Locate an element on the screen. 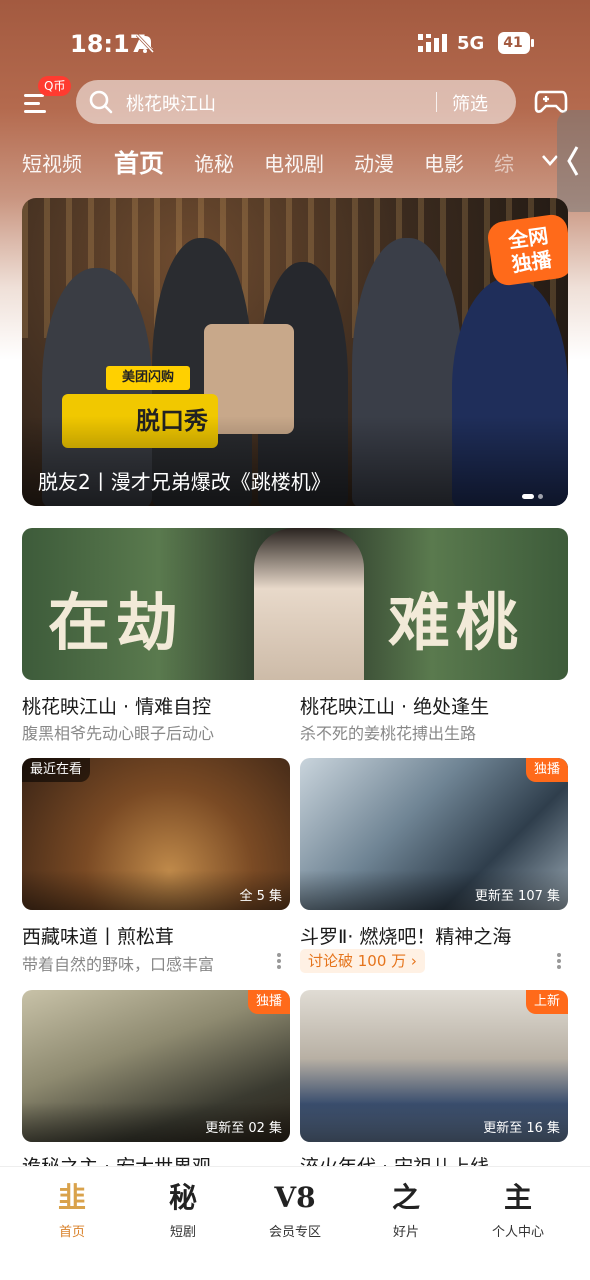 This screenshot has width=590, height=1280. video-title: 西藏味道丨煎松茸 is located at coordinates (98, 935).